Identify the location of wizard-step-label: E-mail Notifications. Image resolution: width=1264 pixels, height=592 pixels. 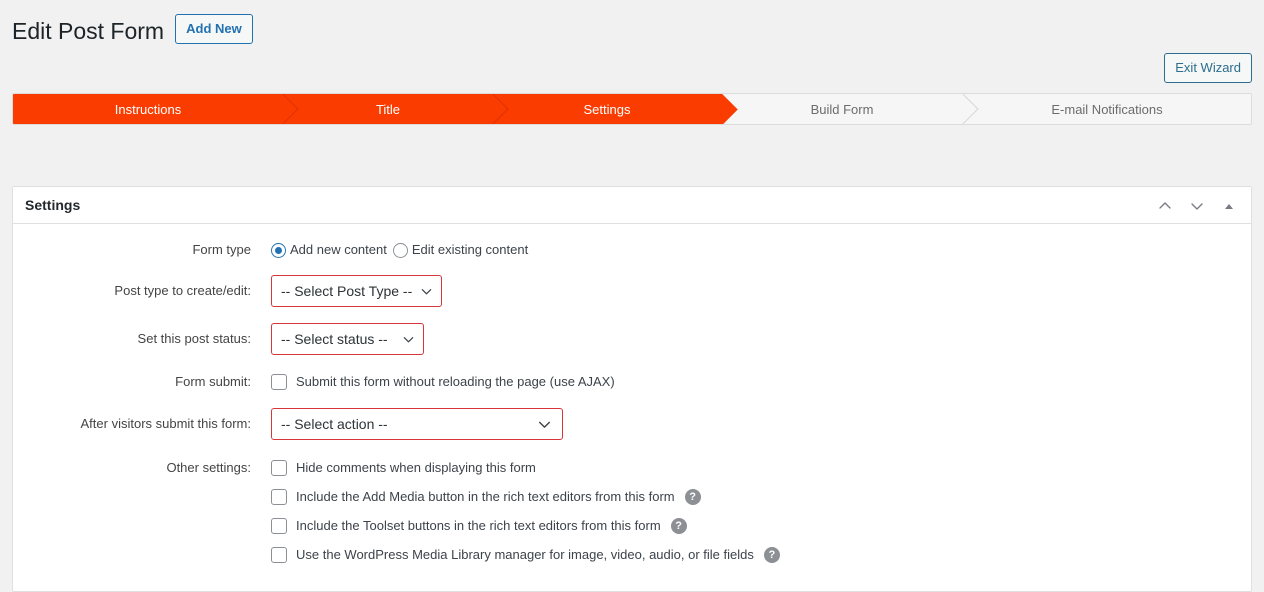
(1107, 109).